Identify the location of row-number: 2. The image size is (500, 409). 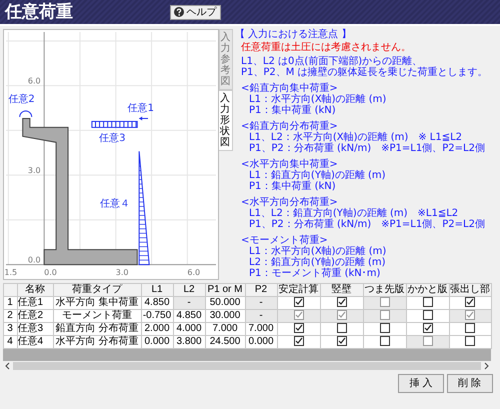
(10, 315).